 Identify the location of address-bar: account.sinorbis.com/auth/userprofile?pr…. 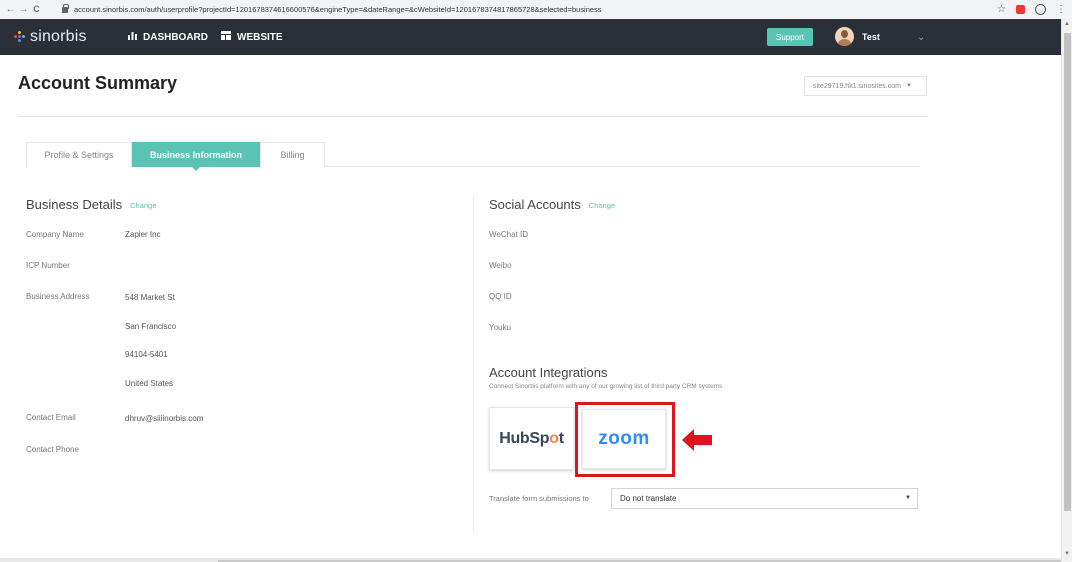
(533, 9).